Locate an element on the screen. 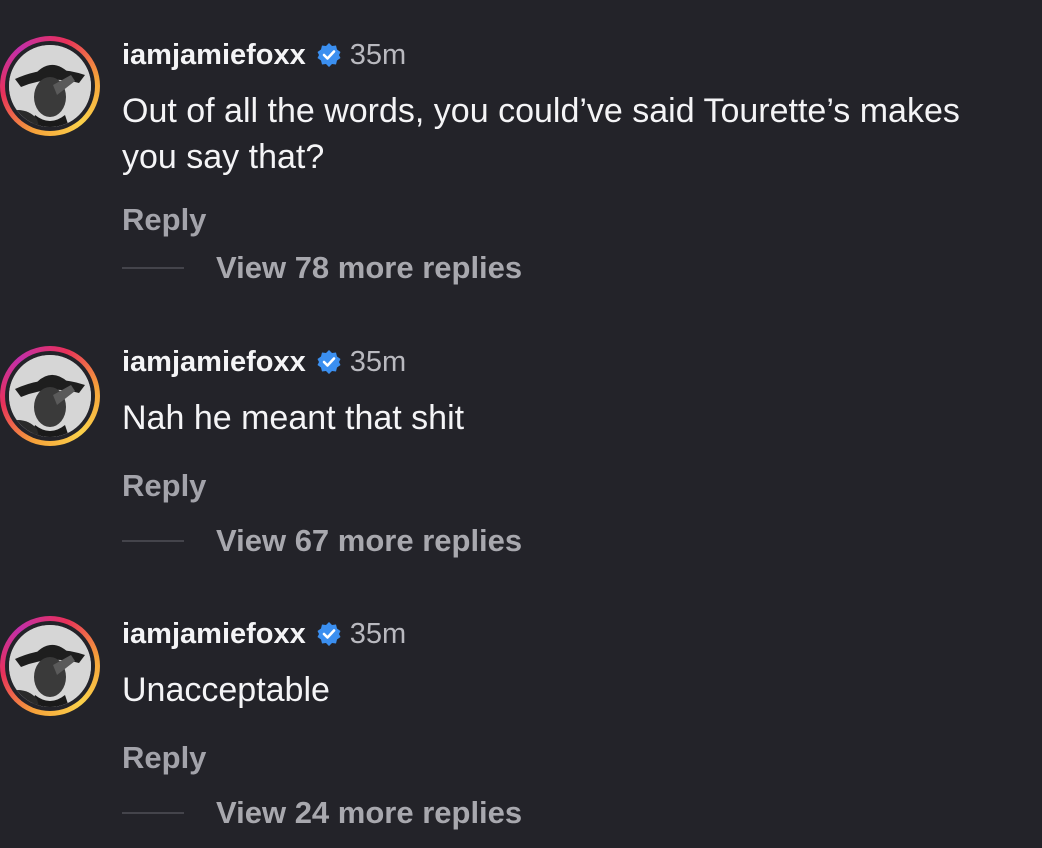 The image size is (1042, 848). view-replies-button: View 67 more replies is located at coordinates (322, 541).